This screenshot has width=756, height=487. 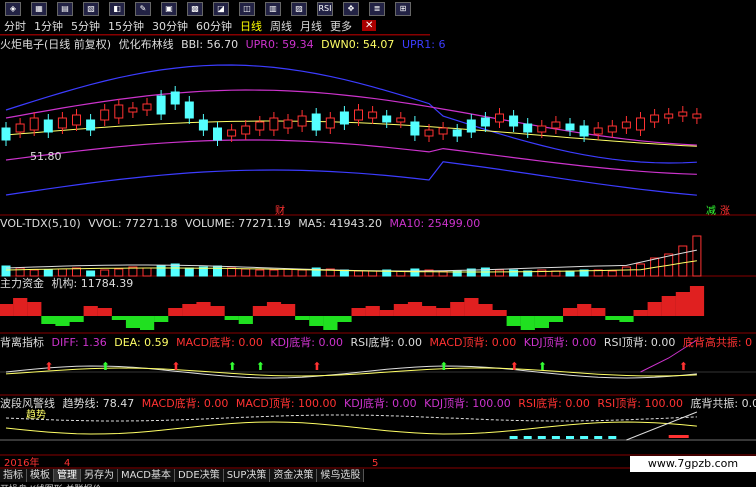 What do you see at coordinates (141, 342) in the screenshot?
I see `dea-value: DEA: 0.59` at bounding box center [141, 342].